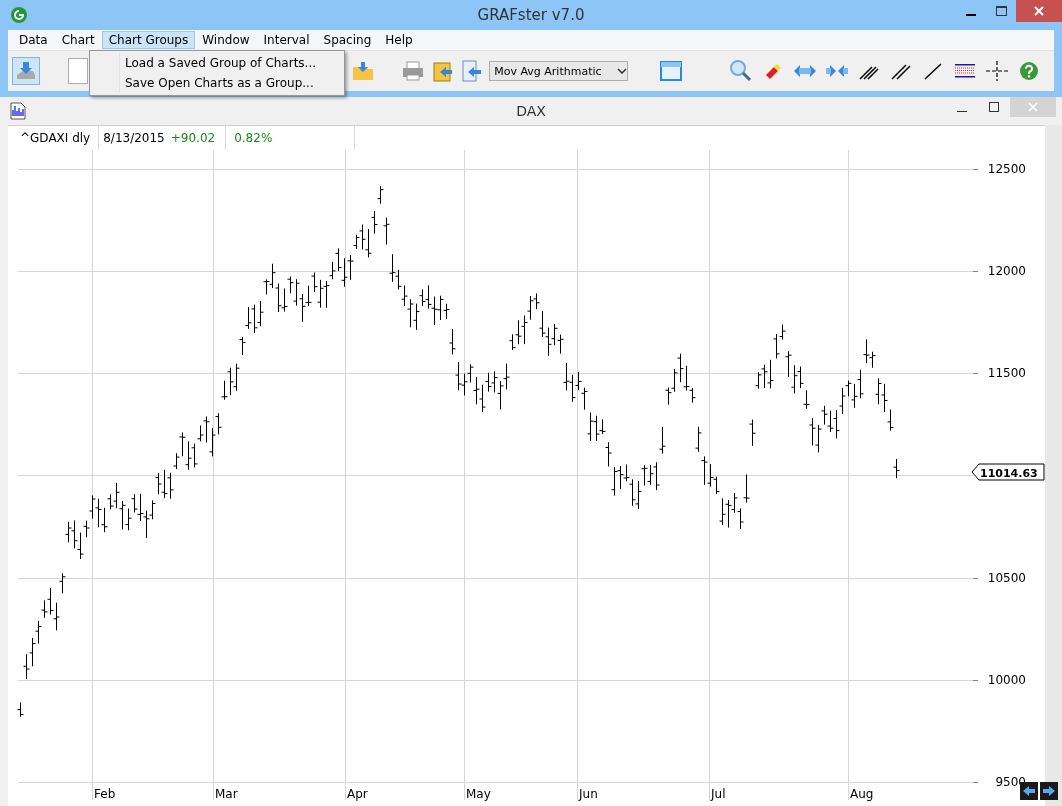 This screenshot has height=806, width=1062. I want to click on last-price-tag: 11014.63, so click(1008, 472).